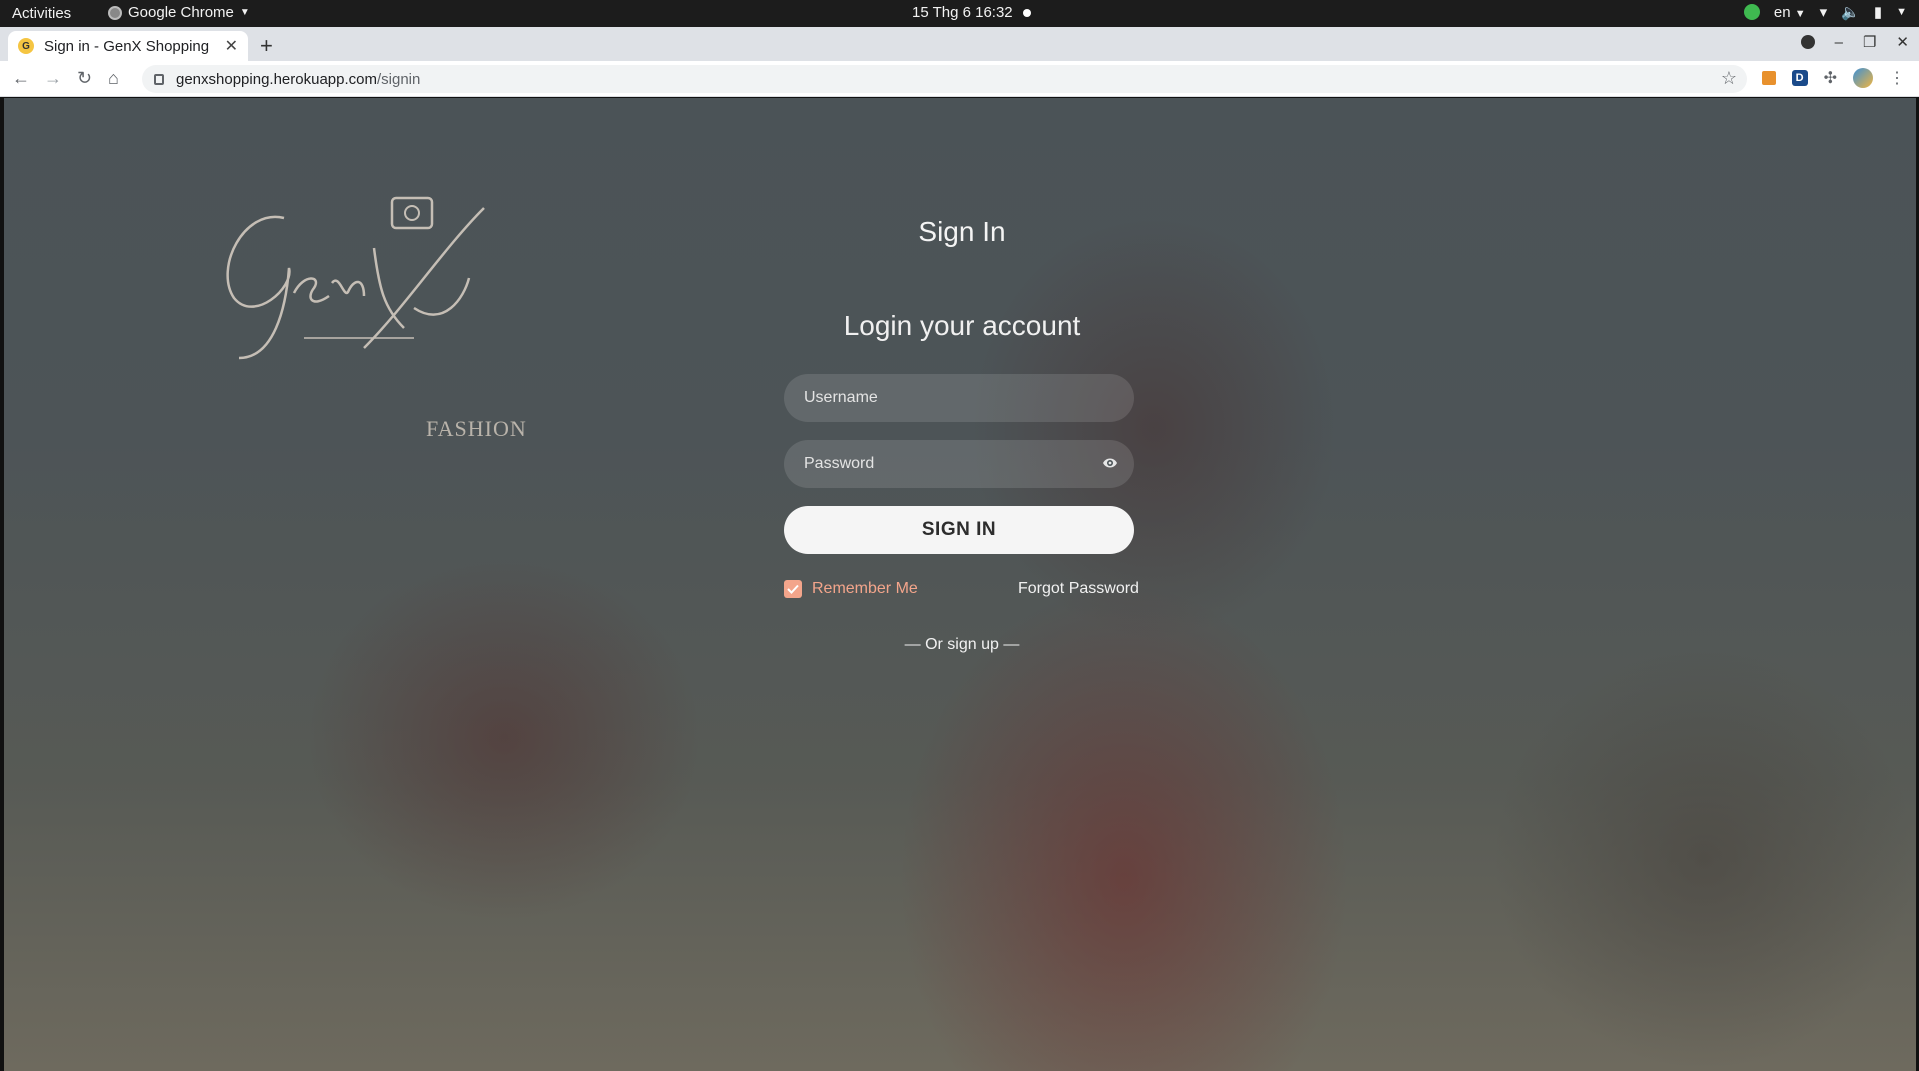 The width and height of the screenshot is (1919, 1071). What do you see at coordinates (41, 13) in the screenshot?
I see `activities-button: Activities` at bounding box center [41, 13].